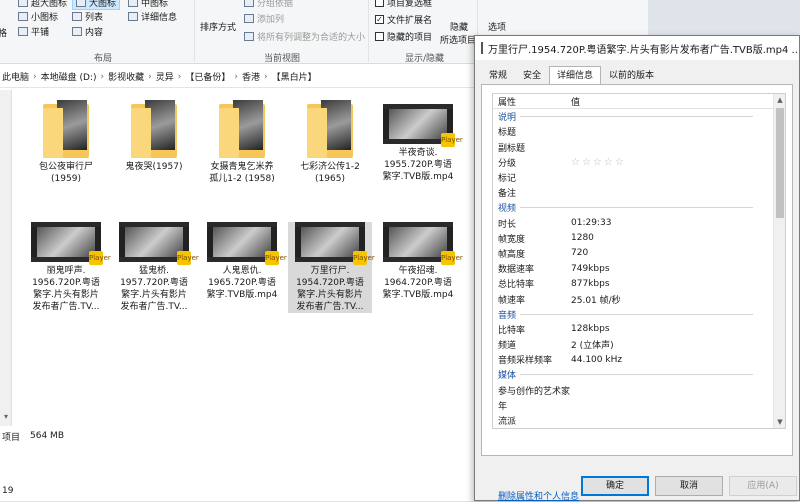 The height and width of the screenshot is (502, 800). I want to click on scroll-down-icon: ▾, so click(6, 419).